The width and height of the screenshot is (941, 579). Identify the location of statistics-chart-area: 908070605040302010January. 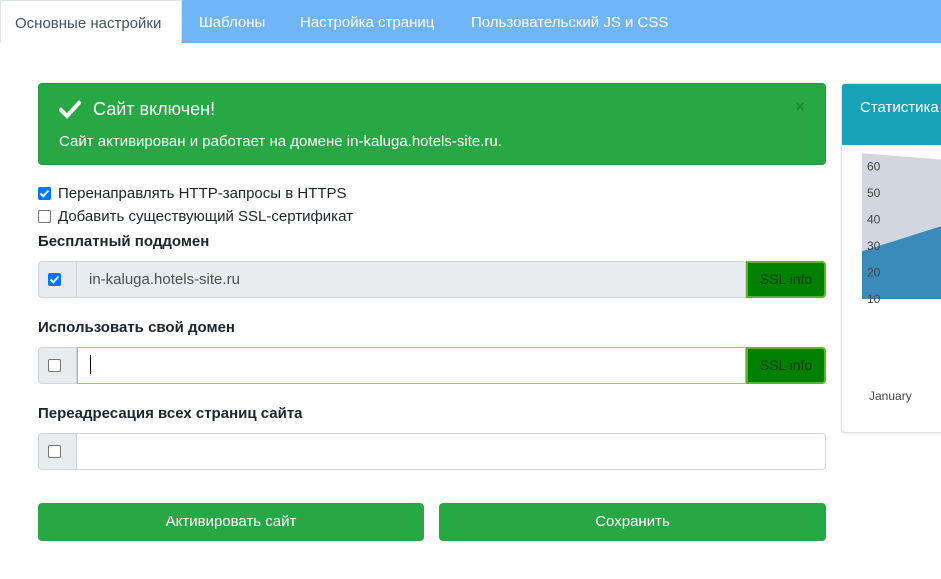
(891, 258).